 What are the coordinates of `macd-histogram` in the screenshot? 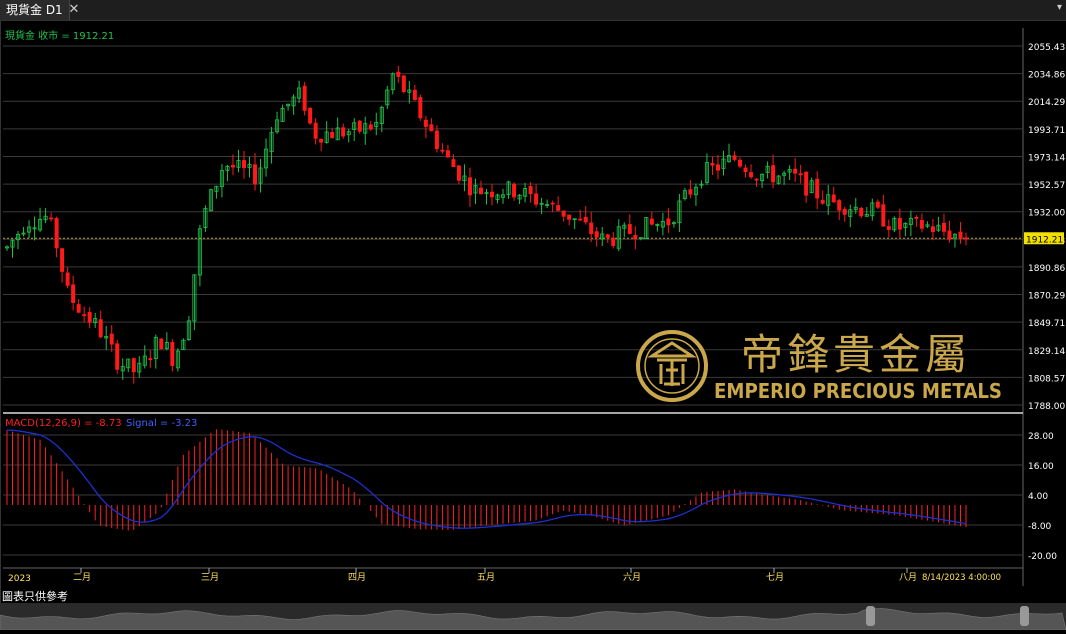 It's located at (486, 480).